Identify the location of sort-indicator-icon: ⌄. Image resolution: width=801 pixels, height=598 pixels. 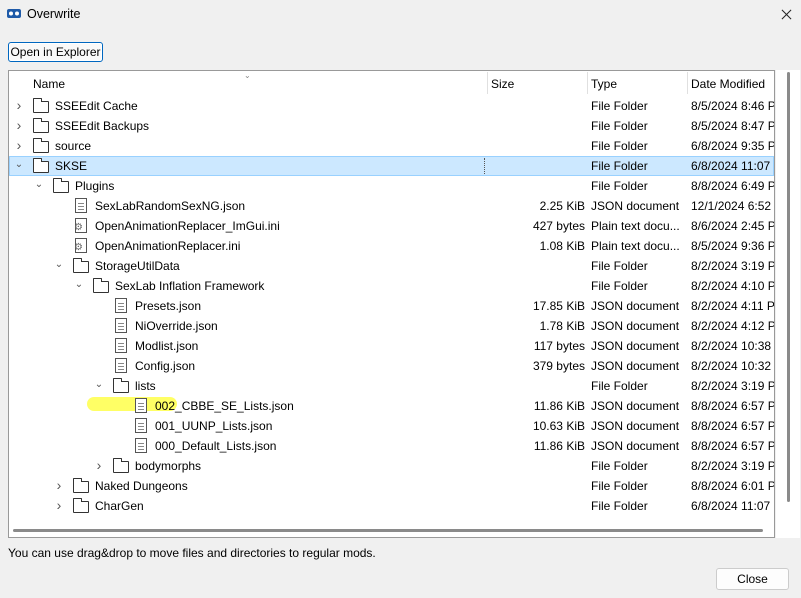
(247, 75).